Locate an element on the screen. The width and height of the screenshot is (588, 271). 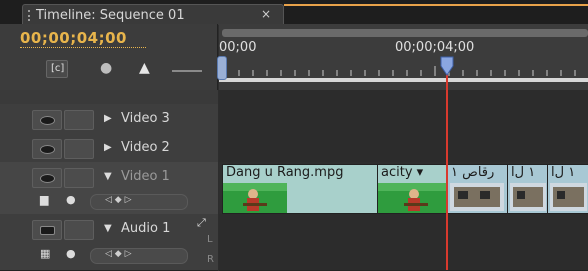
track-video1: Dang u Rang.mpg acity ▾ ﺭﻗﺎﺹ ١ ١ ﻝﺍ ١ ﻝﺍ is located at coordinates (403, 188).